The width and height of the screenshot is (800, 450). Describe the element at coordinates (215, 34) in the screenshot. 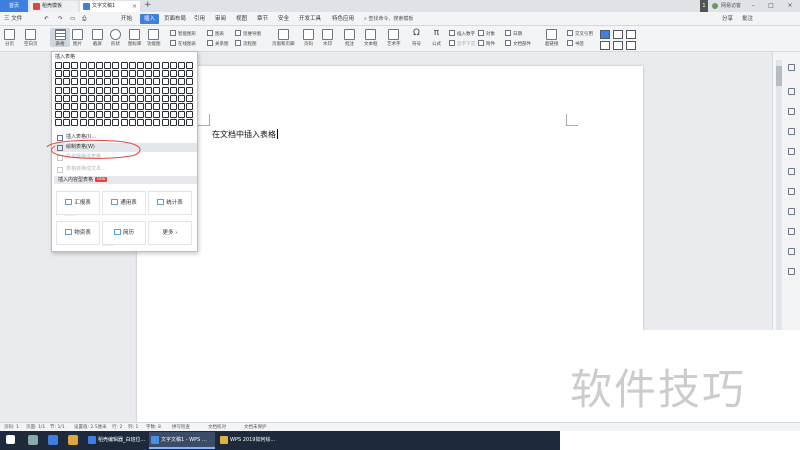

I see `chart-button: 图表` at that location.